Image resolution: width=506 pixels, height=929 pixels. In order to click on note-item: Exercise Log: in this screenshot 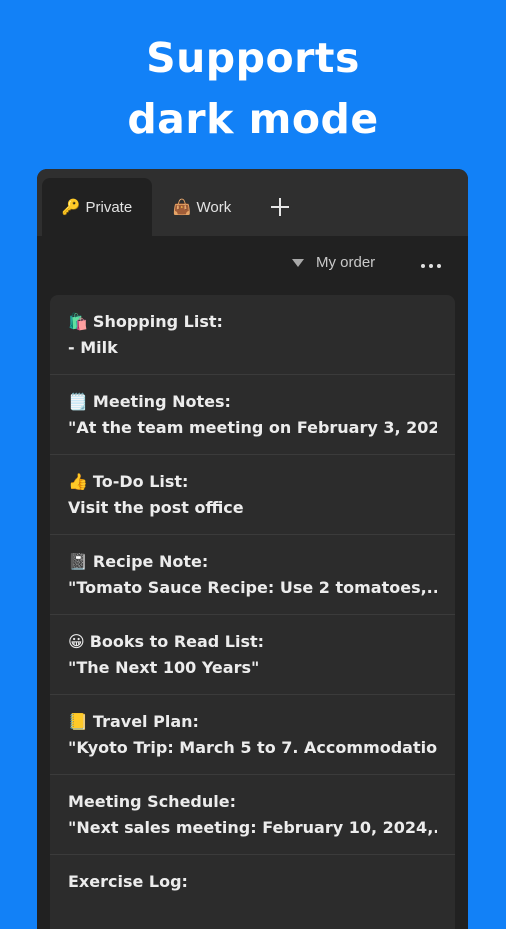, I will do `click(252, 892)`.